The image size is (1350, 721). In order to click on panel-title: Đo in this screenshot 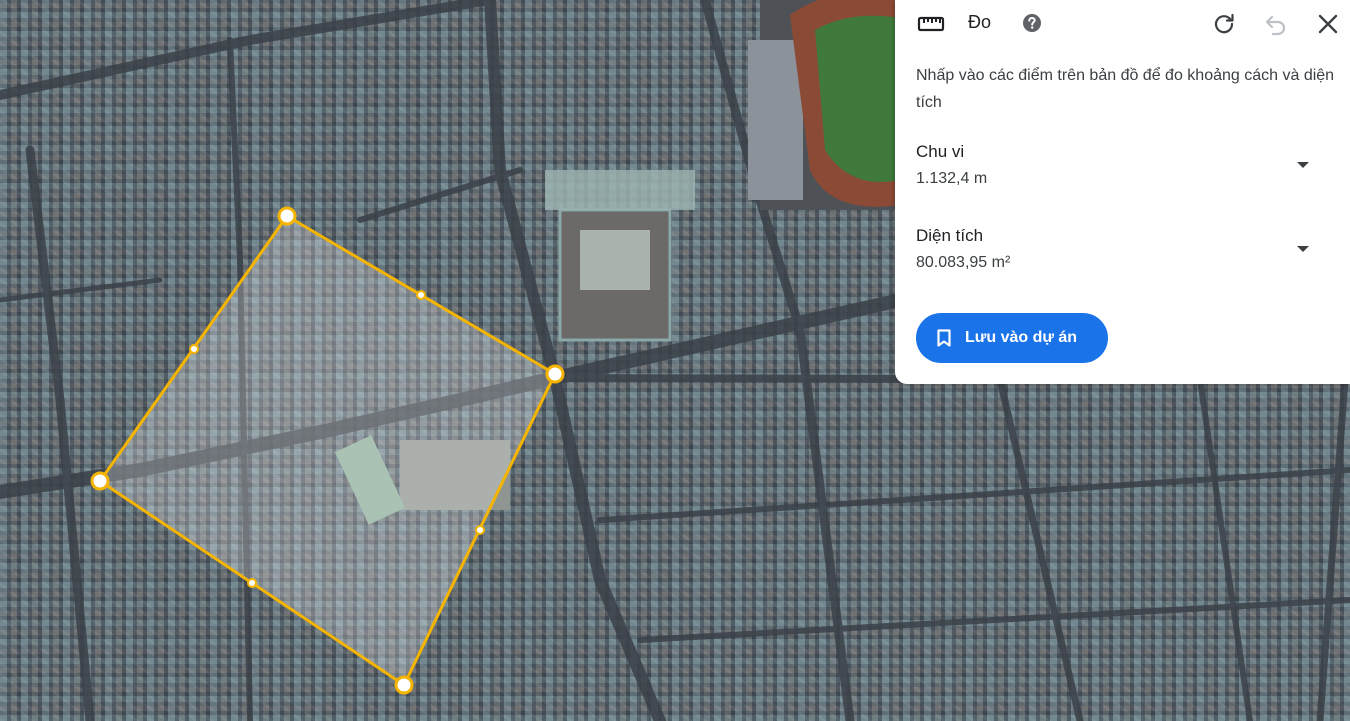, I will do `click(980, 22)`.